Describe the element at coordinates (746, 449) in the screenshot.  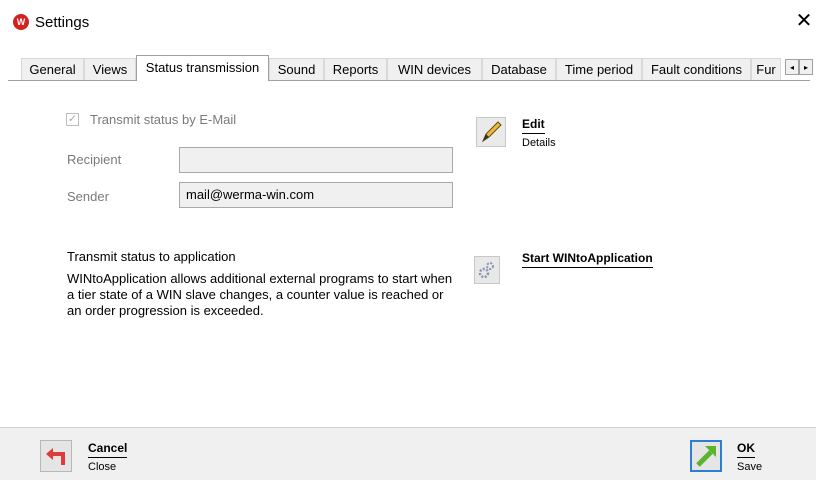
I see `ok-button: OK` at that location.